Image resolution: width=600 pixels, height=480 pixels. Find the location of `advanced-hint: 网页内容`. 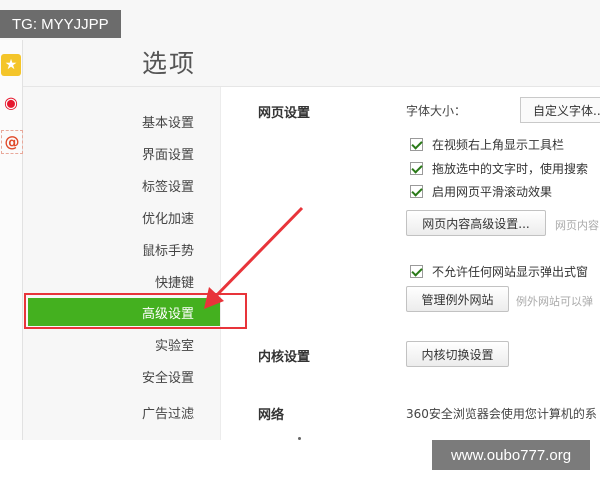

advanced-hint: 网页内容 is located at coordinates (577, 225).